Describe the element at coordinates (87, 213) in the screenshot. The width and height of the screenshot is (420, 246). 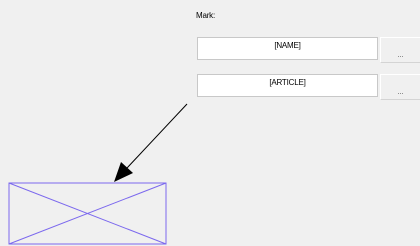
I see `placeholder-image-icon` at that location.